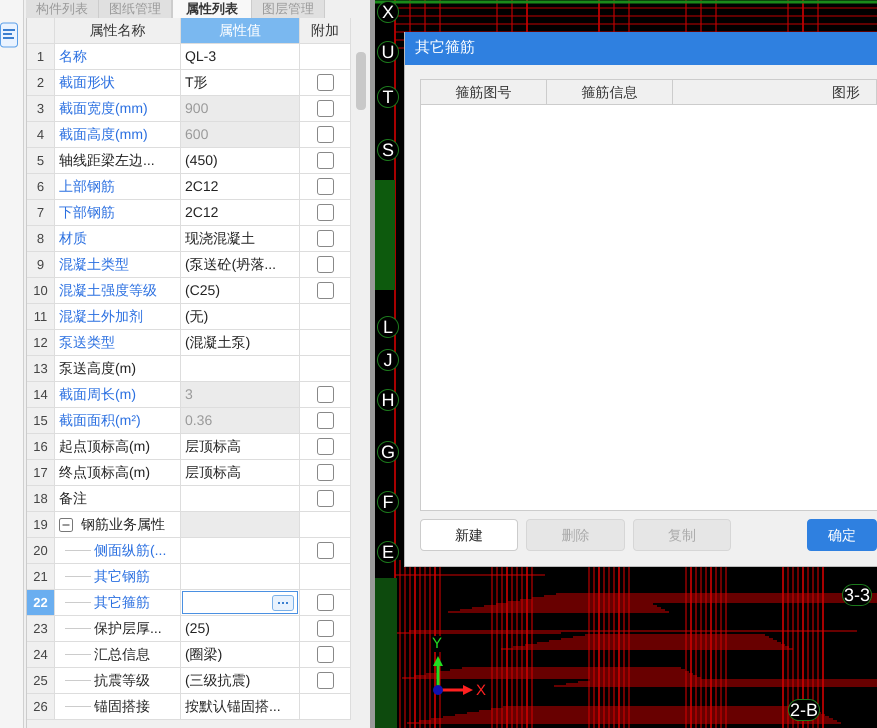 This screenshot has height=728, width=877. I want to click on row-number: 1, so click(41, 57).